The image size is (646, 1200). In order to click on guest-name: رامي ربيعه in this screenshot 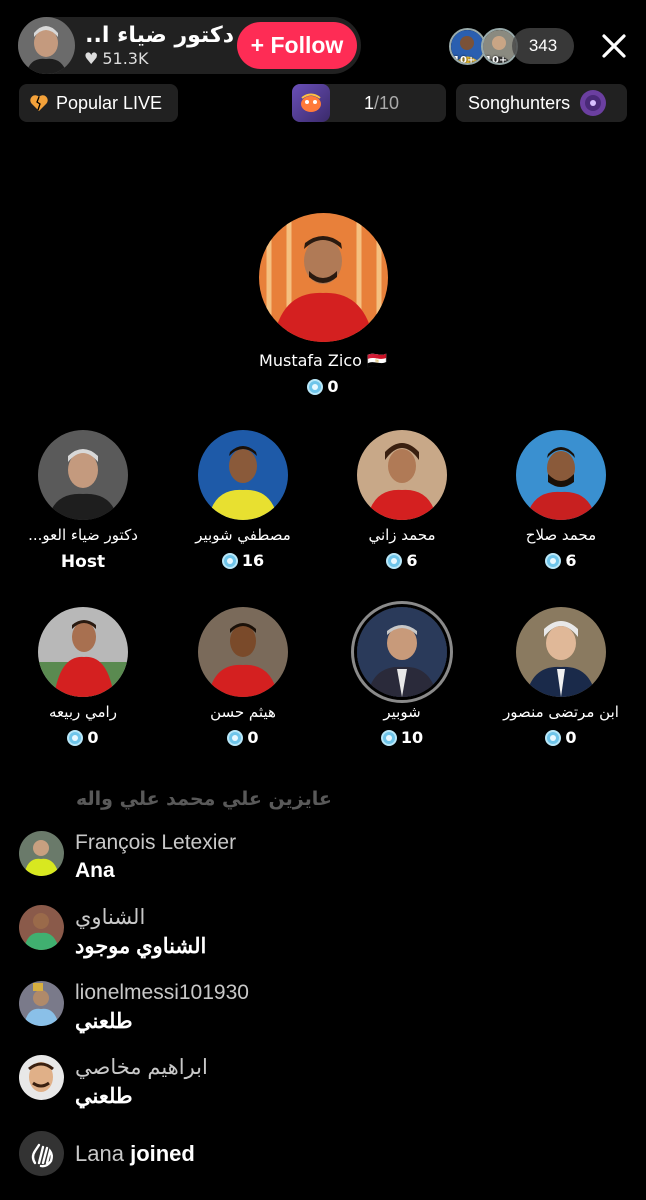, I will do `click(83, 712)`.